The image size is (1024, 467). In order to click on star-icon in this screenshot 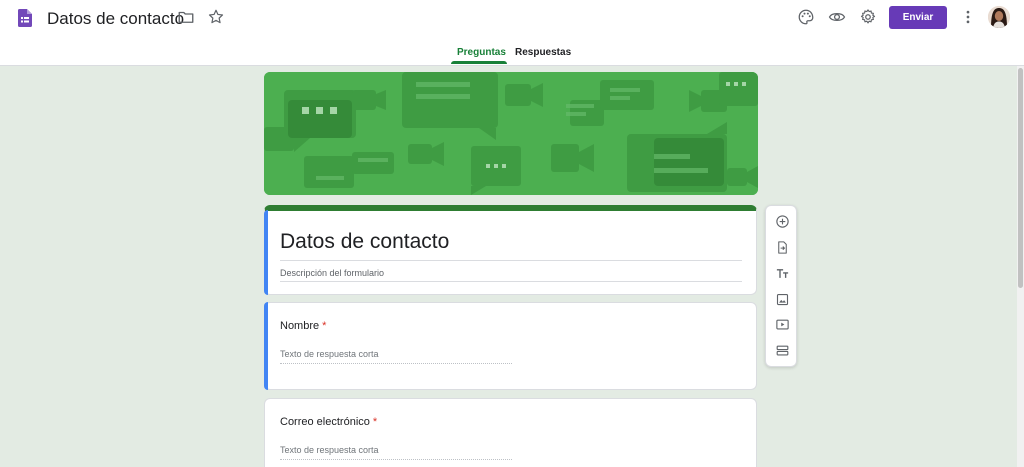, I will do `click(216, 17)`.